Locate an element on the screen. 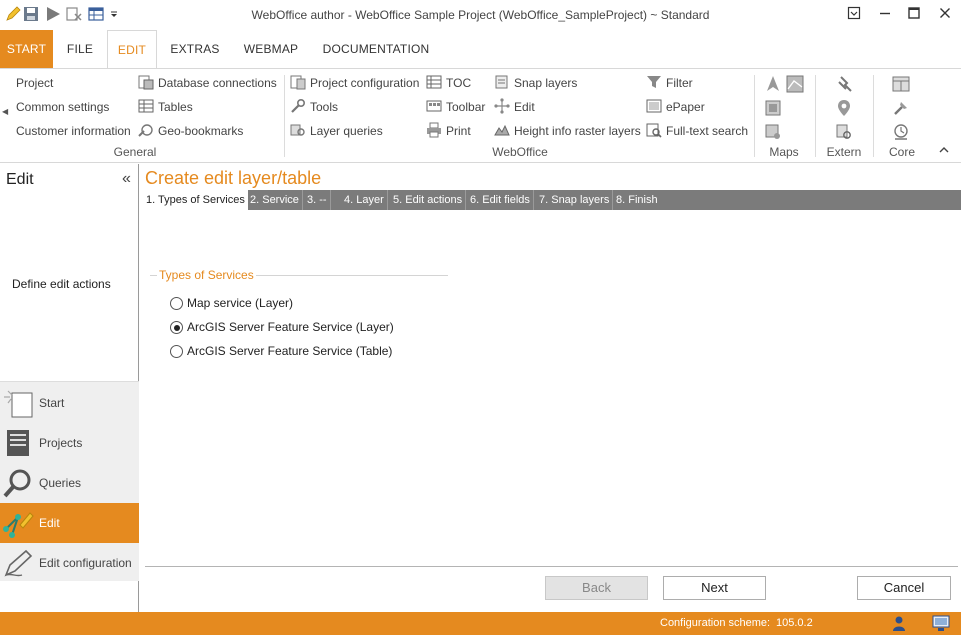 The width and height of the screenshot is (961, 635). step-service: 2. Service is located at coordinates (275, 200).